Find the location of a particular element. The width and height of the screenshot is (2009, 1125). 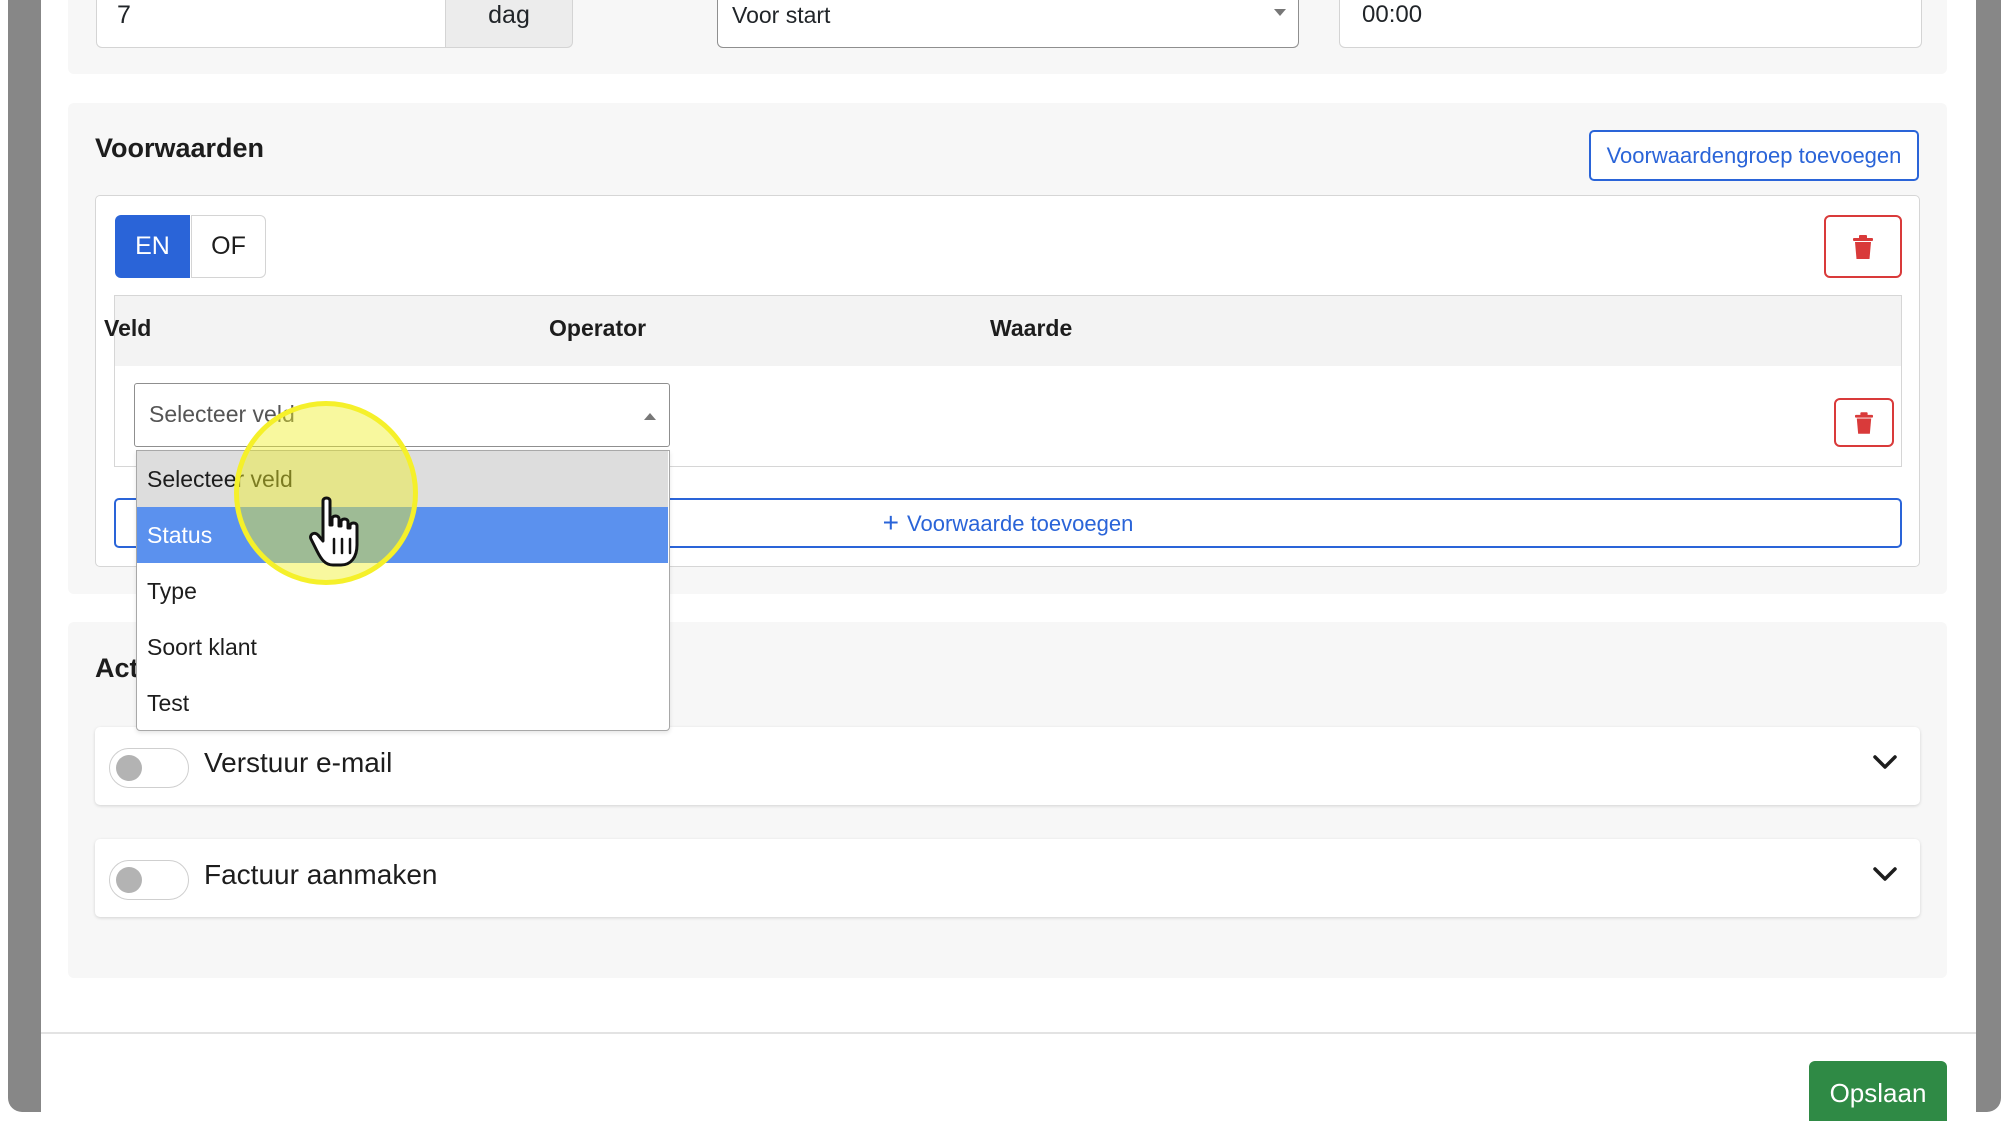

add-condition-group-button: Voorwaardengroep toevoegen is located at coordinates (1754, 155).